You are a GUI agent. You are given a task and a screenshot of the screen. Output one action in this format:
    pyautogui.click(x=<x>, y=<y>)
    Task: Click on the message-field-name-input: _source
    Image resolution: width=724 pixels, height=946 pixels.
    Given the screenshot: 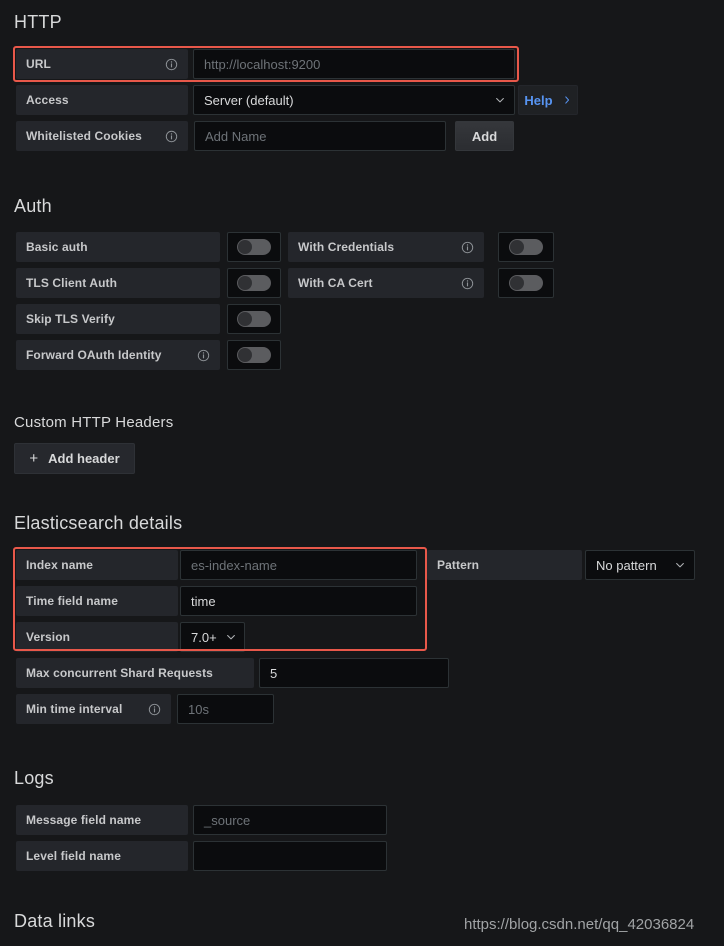 What is the action you would take?
    pyautogui.click(x=290, y=820)
    